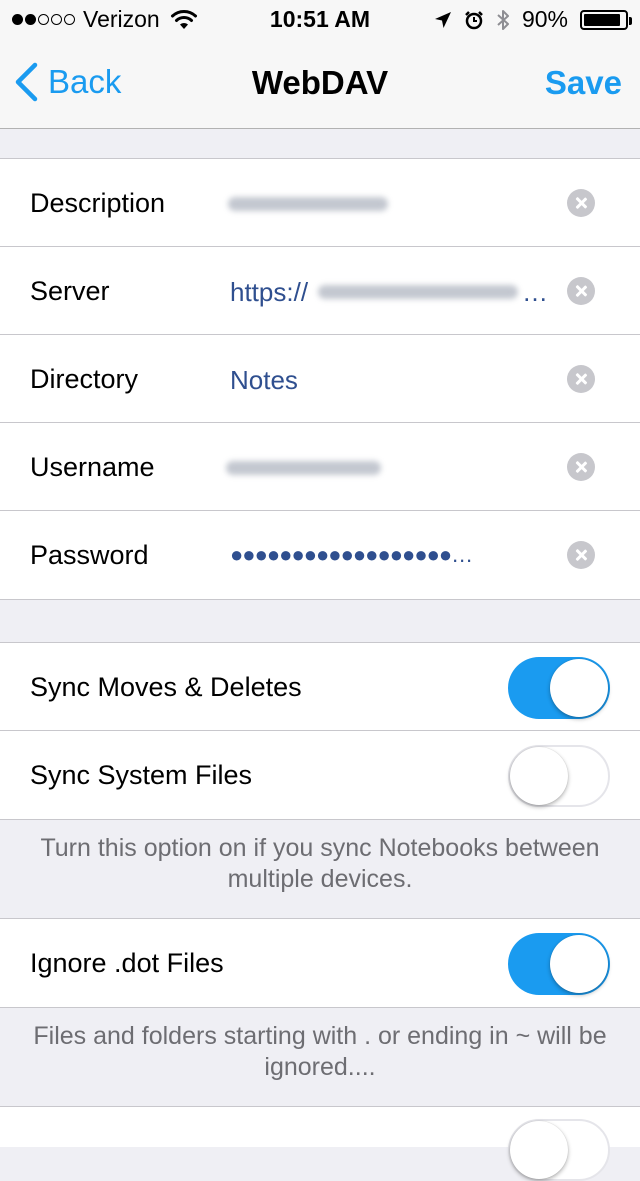 The height and width of the screenshot is (1181, 640). I want to click on description-value-redacted, so click(308, 204).